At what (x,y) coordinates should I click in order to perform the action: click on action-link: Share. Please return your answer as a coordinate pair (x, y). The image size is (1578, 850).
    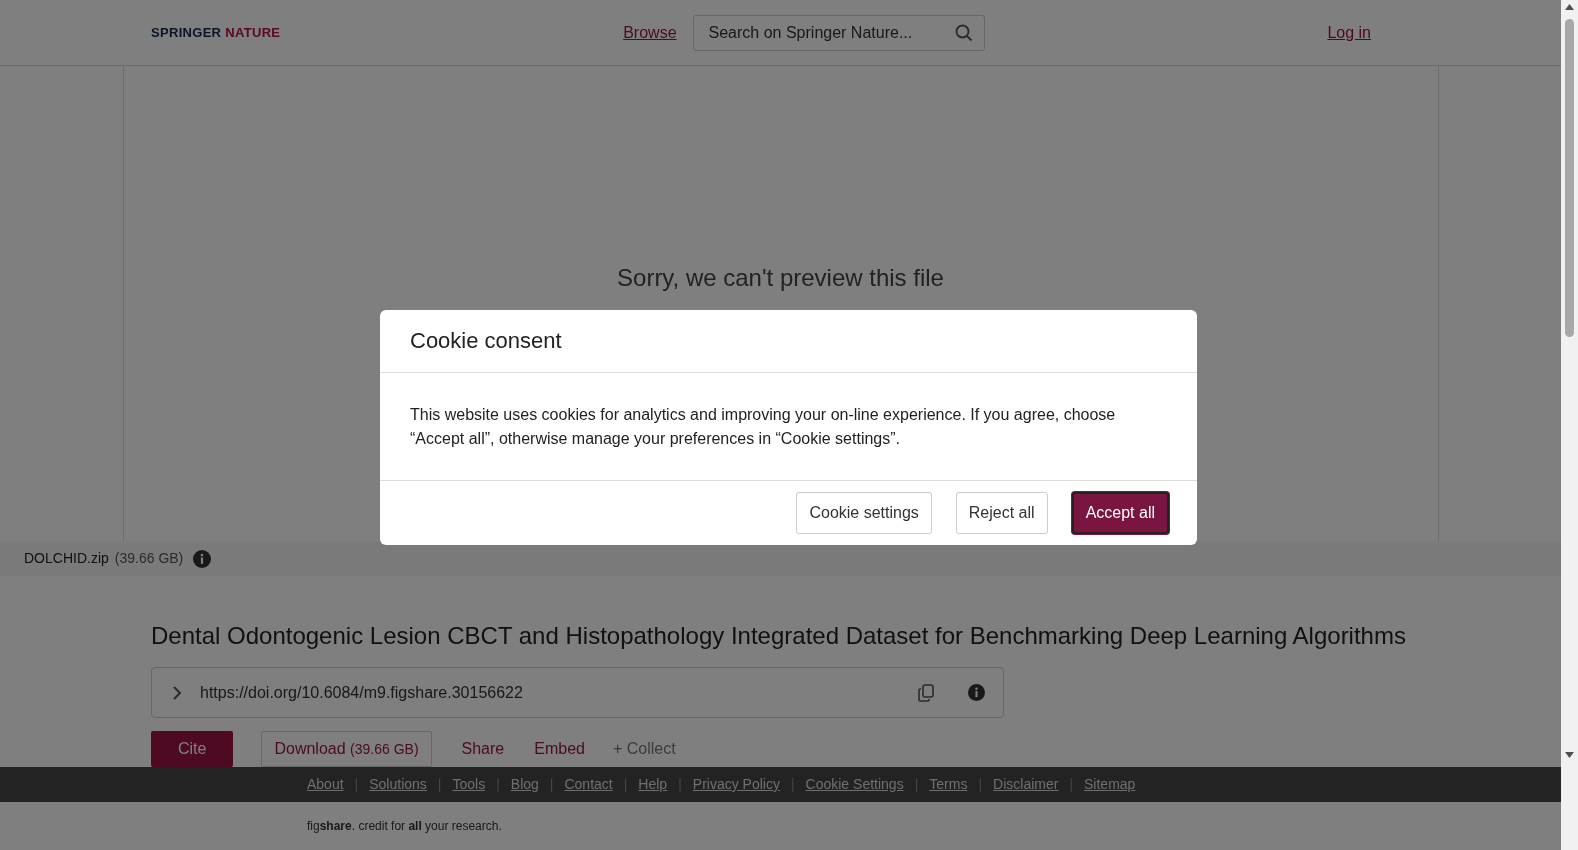
    Looking at the image, I should click on (483, 749).